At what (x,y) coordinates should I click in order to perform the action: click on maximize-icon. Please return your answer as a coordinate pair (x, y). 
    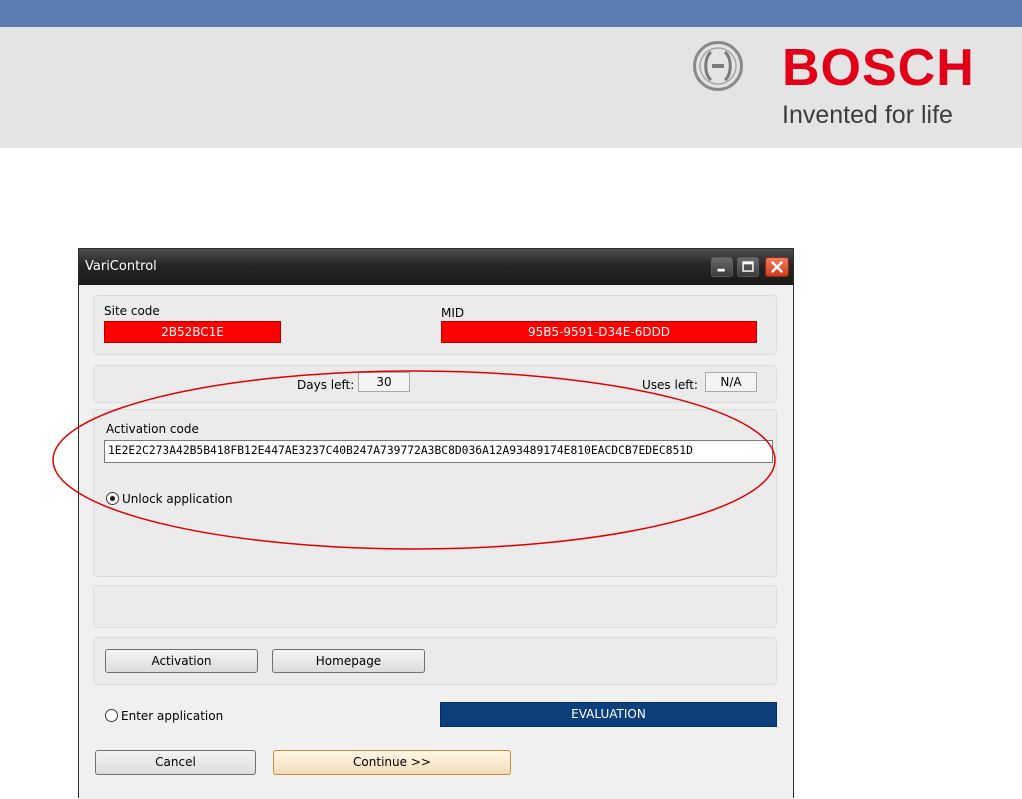
    Looking at the image, I should click on (748, 266).